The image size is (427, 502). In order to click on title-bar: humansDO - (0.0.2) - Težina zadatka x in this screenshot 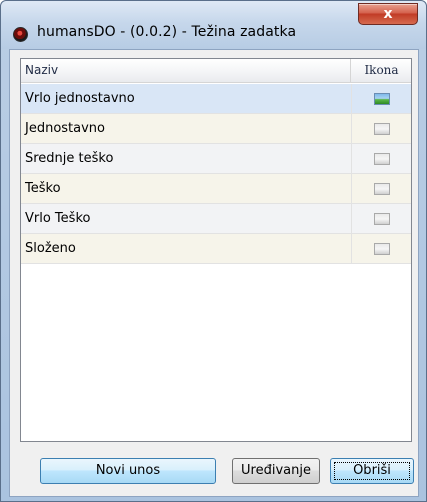, I will do `click(213, 25)`.